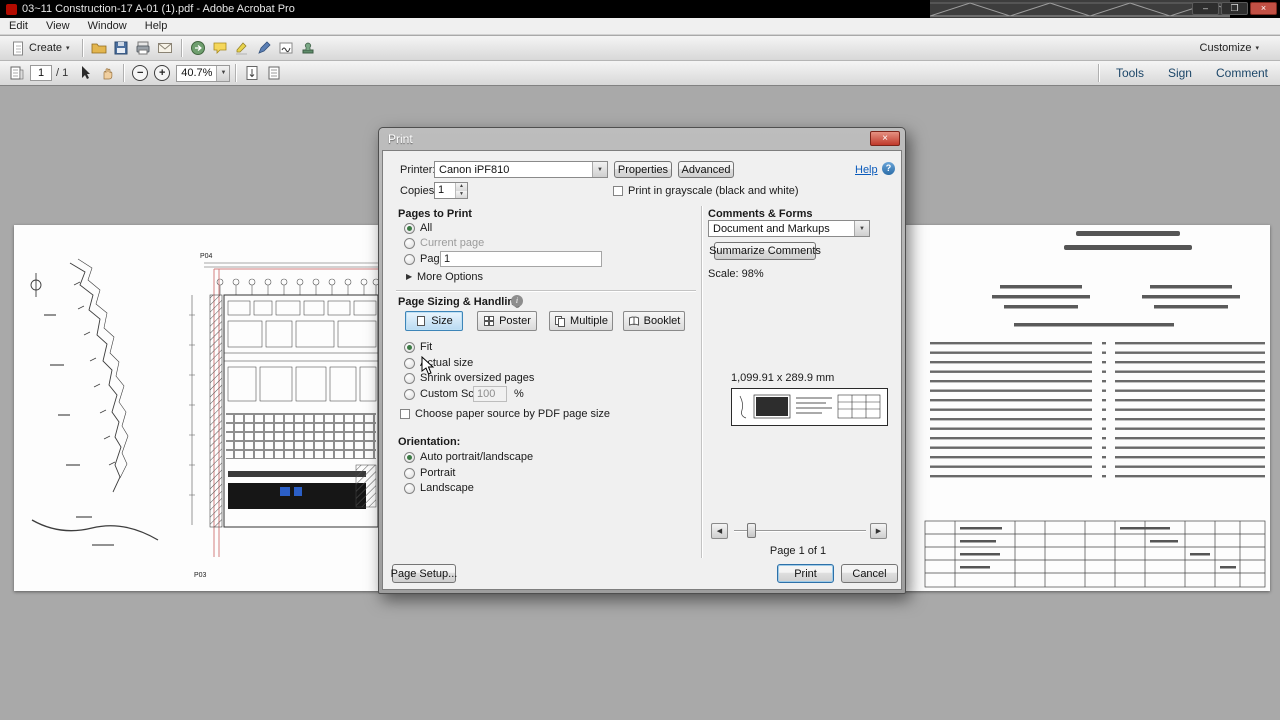 This screenshot has width=1280, height=720. I want to click on restore-button: ❒, so click(1234, 8).